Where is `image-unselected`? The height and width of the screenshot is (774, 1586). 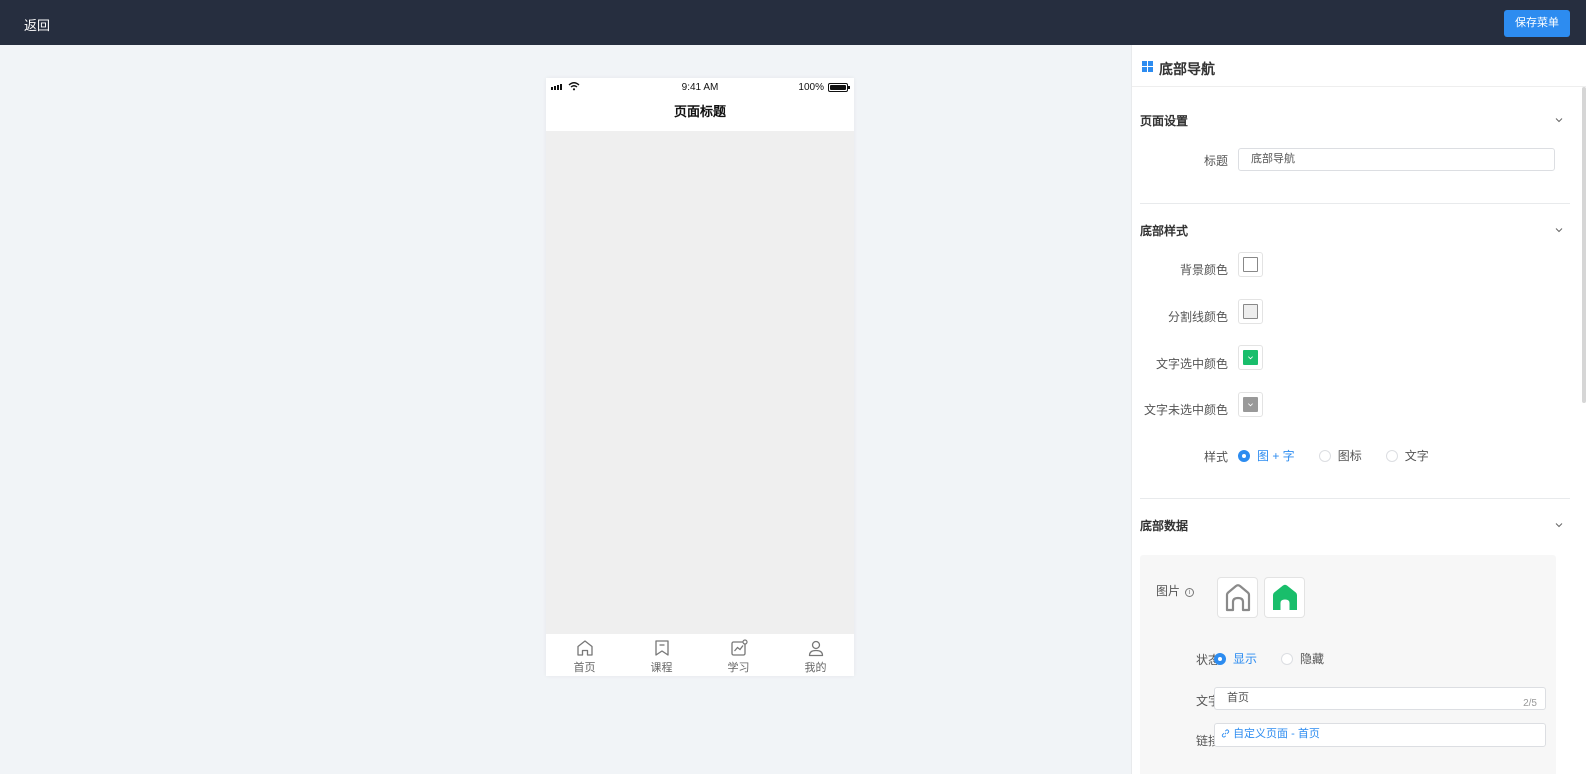
image-unselected is located at coordinates (1237, 597).